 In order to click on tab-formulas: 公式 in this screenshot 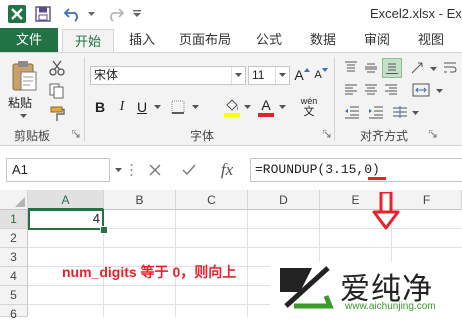, I will do `click(269, 40)`.